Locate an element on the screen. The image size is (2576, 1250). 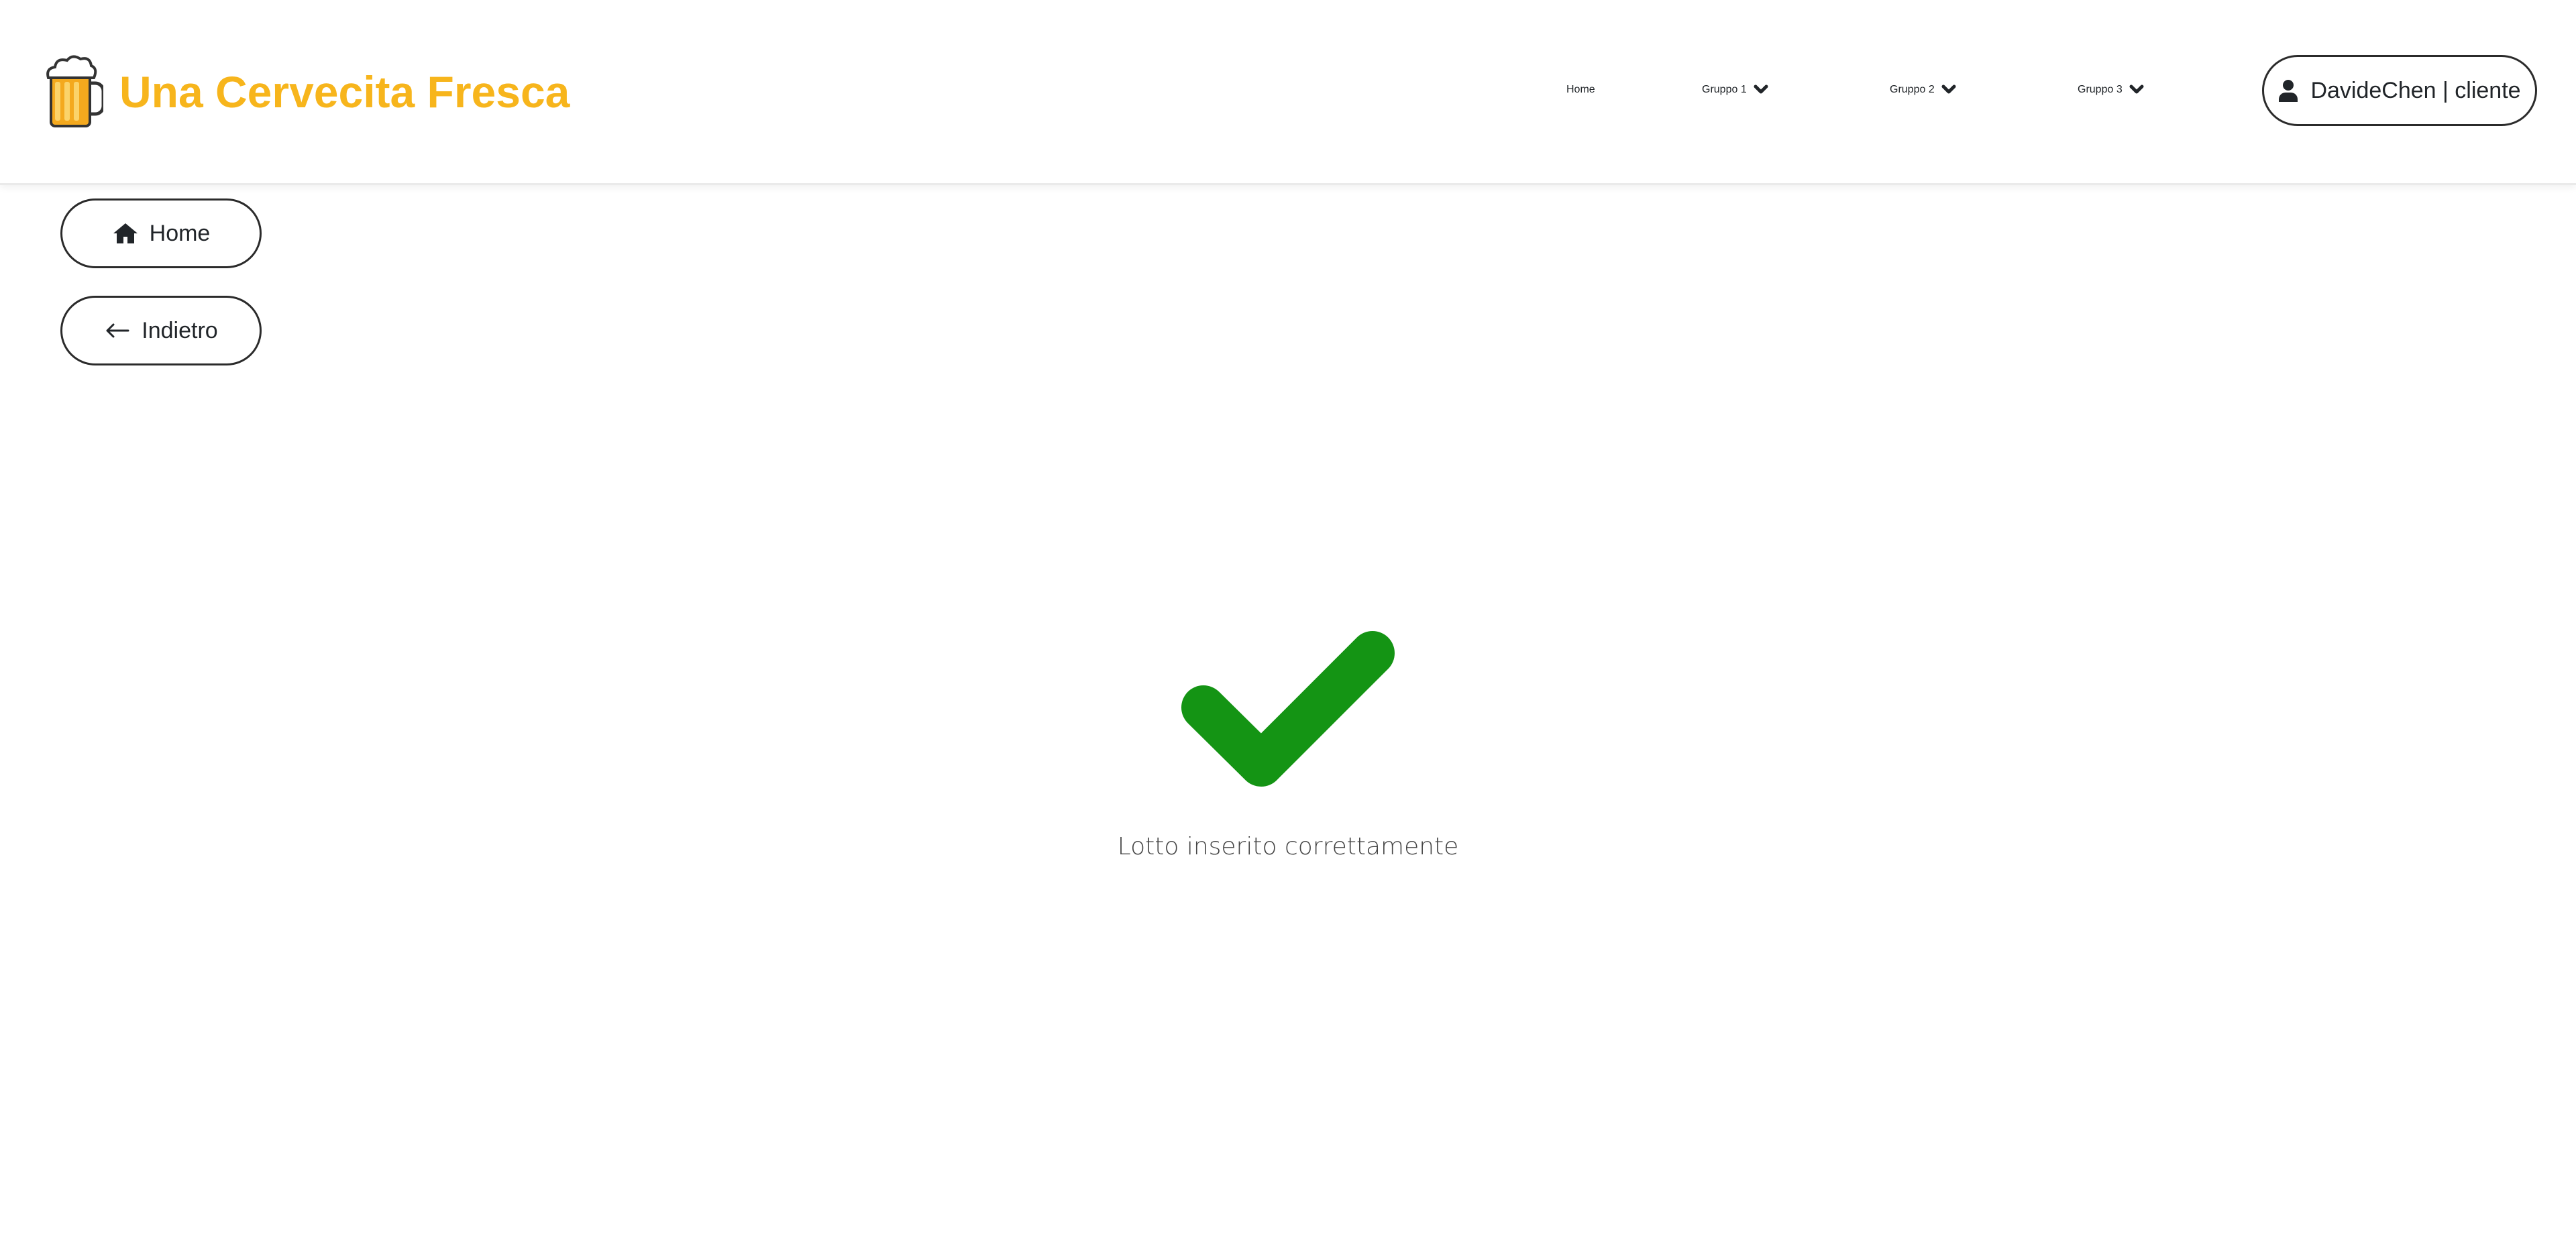
user-menu-button: DavideChen | cliente is located at coordinates (2399, 90).